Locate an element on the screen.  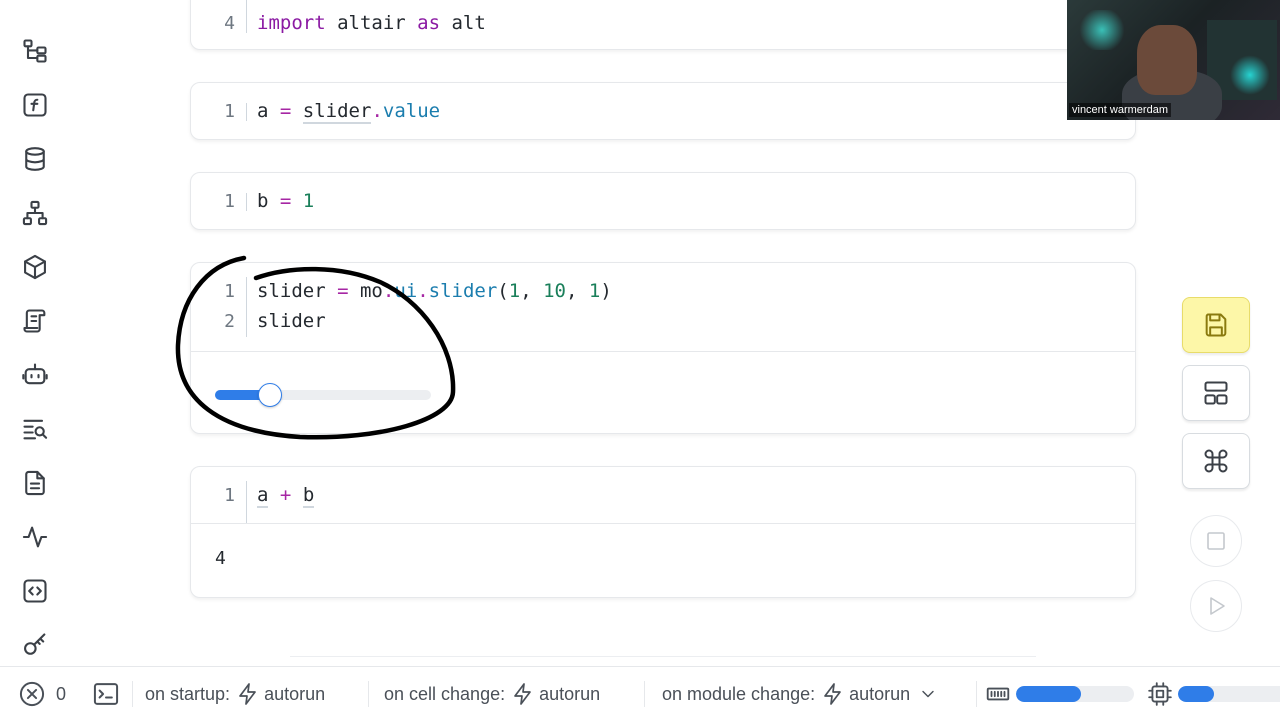
terminal-icon is located at coordinates (106, 694).